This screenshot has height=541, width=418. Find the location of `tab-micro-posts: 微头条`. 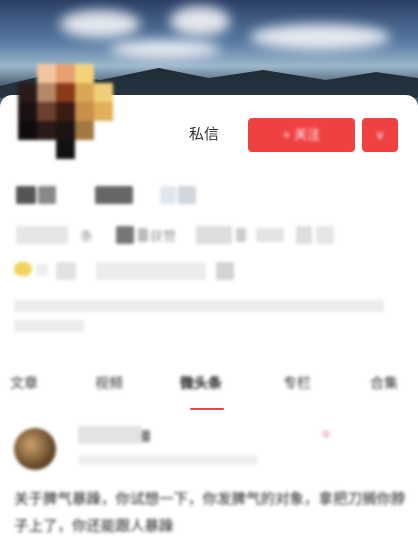

tab-micro-posts: 微头条 is located at coordinates (201, 383).